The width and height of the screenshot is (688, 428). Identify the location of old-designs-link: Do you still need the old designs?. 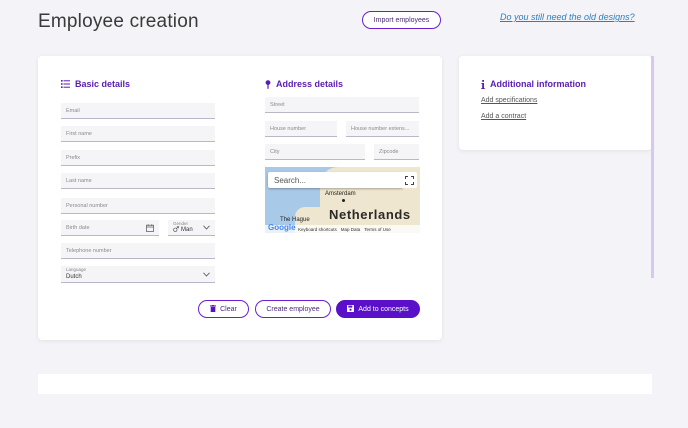
(567, 17).